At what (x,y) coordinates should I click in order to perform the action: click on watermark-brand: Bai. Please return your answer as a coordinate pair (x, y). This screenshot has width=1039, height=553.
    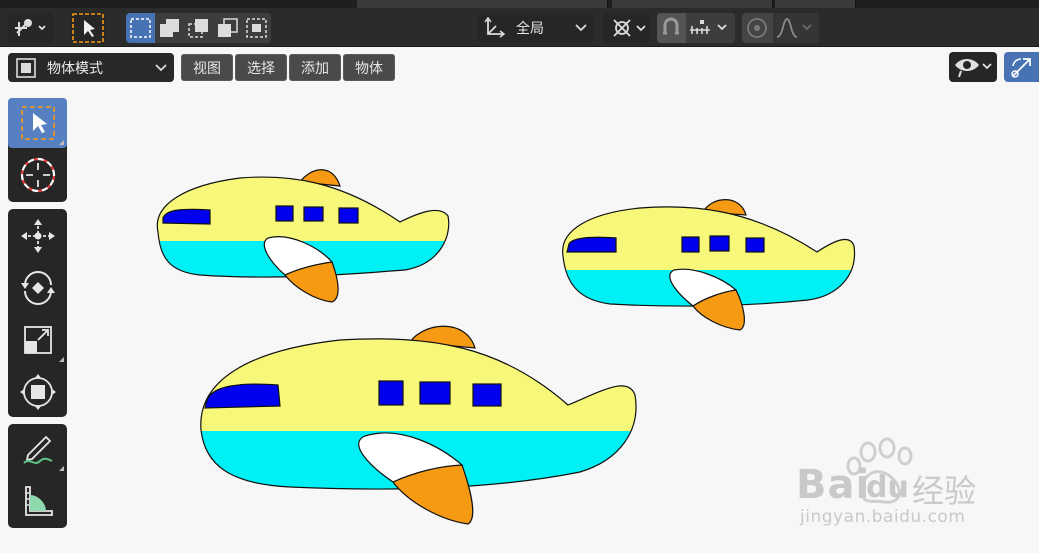
    Looking at the image, I should click on (833, 485).